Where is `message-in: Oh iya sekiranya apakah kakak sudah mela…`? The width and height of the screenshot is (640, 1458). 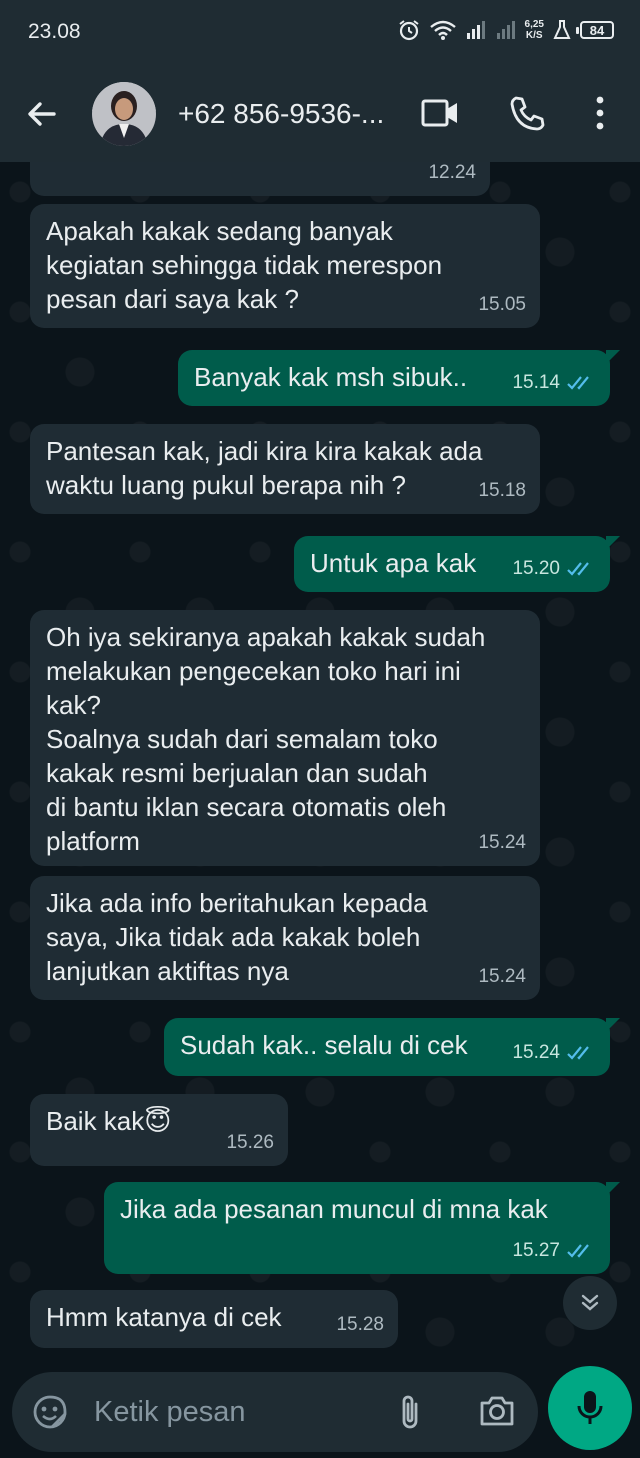
message-in: Oh iya sekiranya apakah kakak sudah mela… is located at coordinates (285, 738).